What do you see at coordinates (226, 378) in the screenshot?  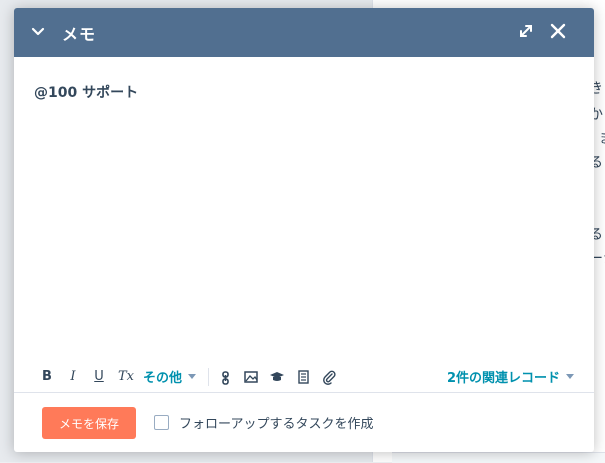 I see `link-icon` at bounding box center [226, 378].